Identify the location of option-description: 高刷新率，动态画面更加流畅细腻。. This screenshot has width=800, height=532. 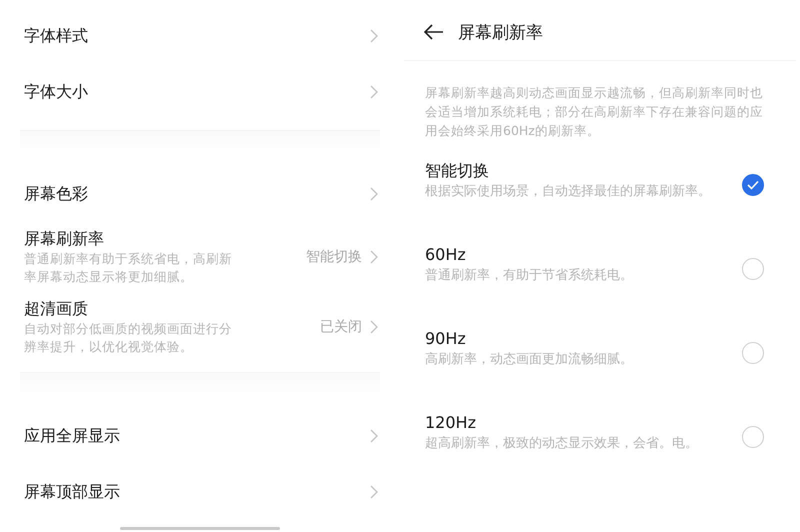
(529, 360).